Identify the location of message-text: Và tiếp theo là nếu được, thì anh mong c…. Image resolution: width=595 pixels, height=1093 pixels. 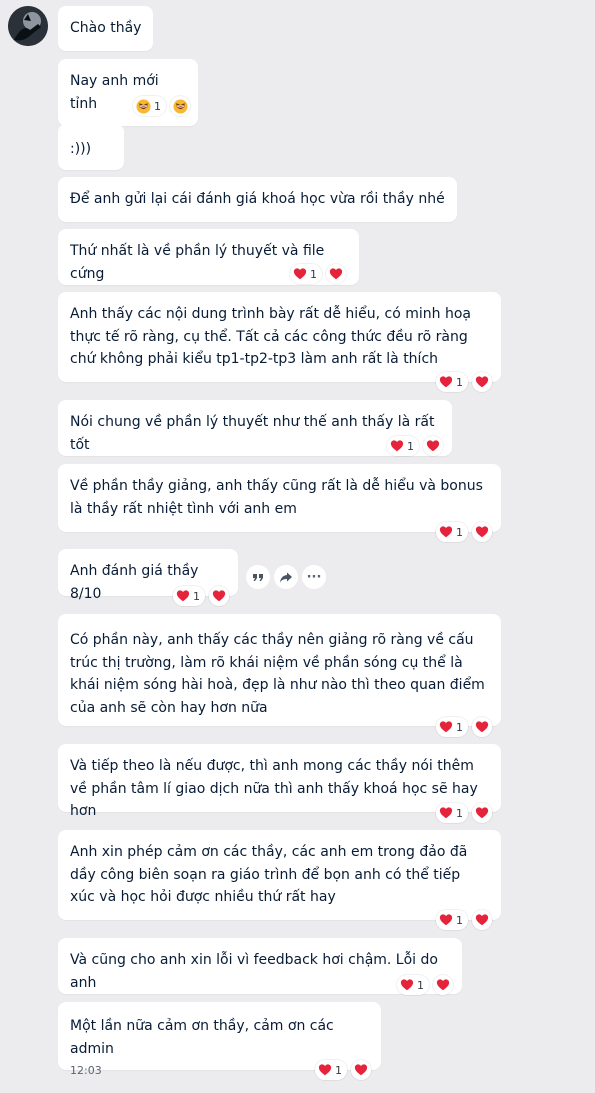
(274, 788).